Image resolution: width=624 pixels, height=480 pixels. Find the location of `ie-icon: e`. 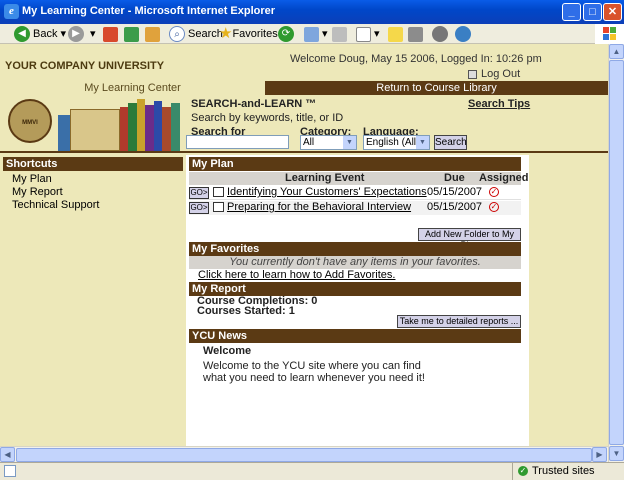

ie-icon: e is located at coordinates (11, 11).